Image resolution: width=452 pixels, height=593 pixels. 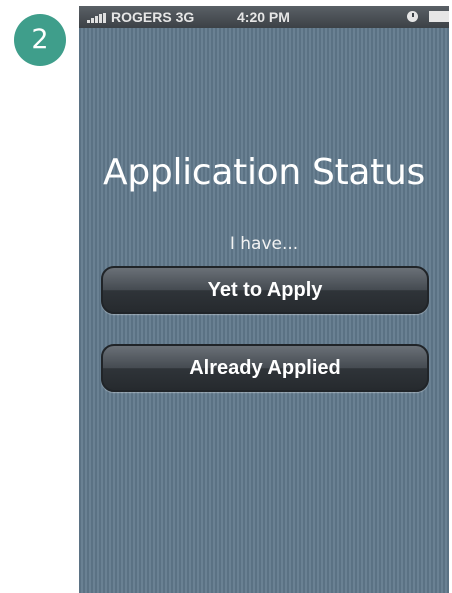 I want to click on status-bar: ROGERS 3G 4:20 PM, so click(x=264, y=17).